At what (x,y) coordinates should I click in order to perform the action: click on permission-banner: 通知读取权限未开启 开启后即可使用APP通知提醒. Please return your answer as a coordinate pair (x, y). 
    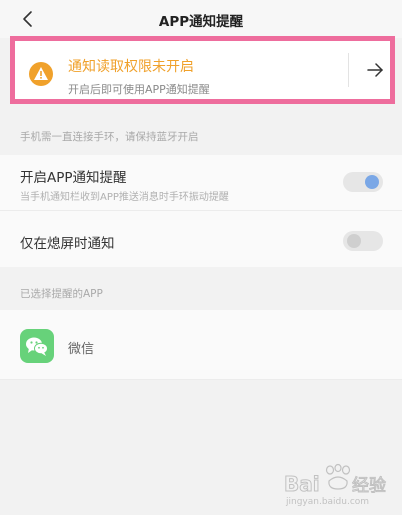
    Looking at the image, I should click on (202, 70).